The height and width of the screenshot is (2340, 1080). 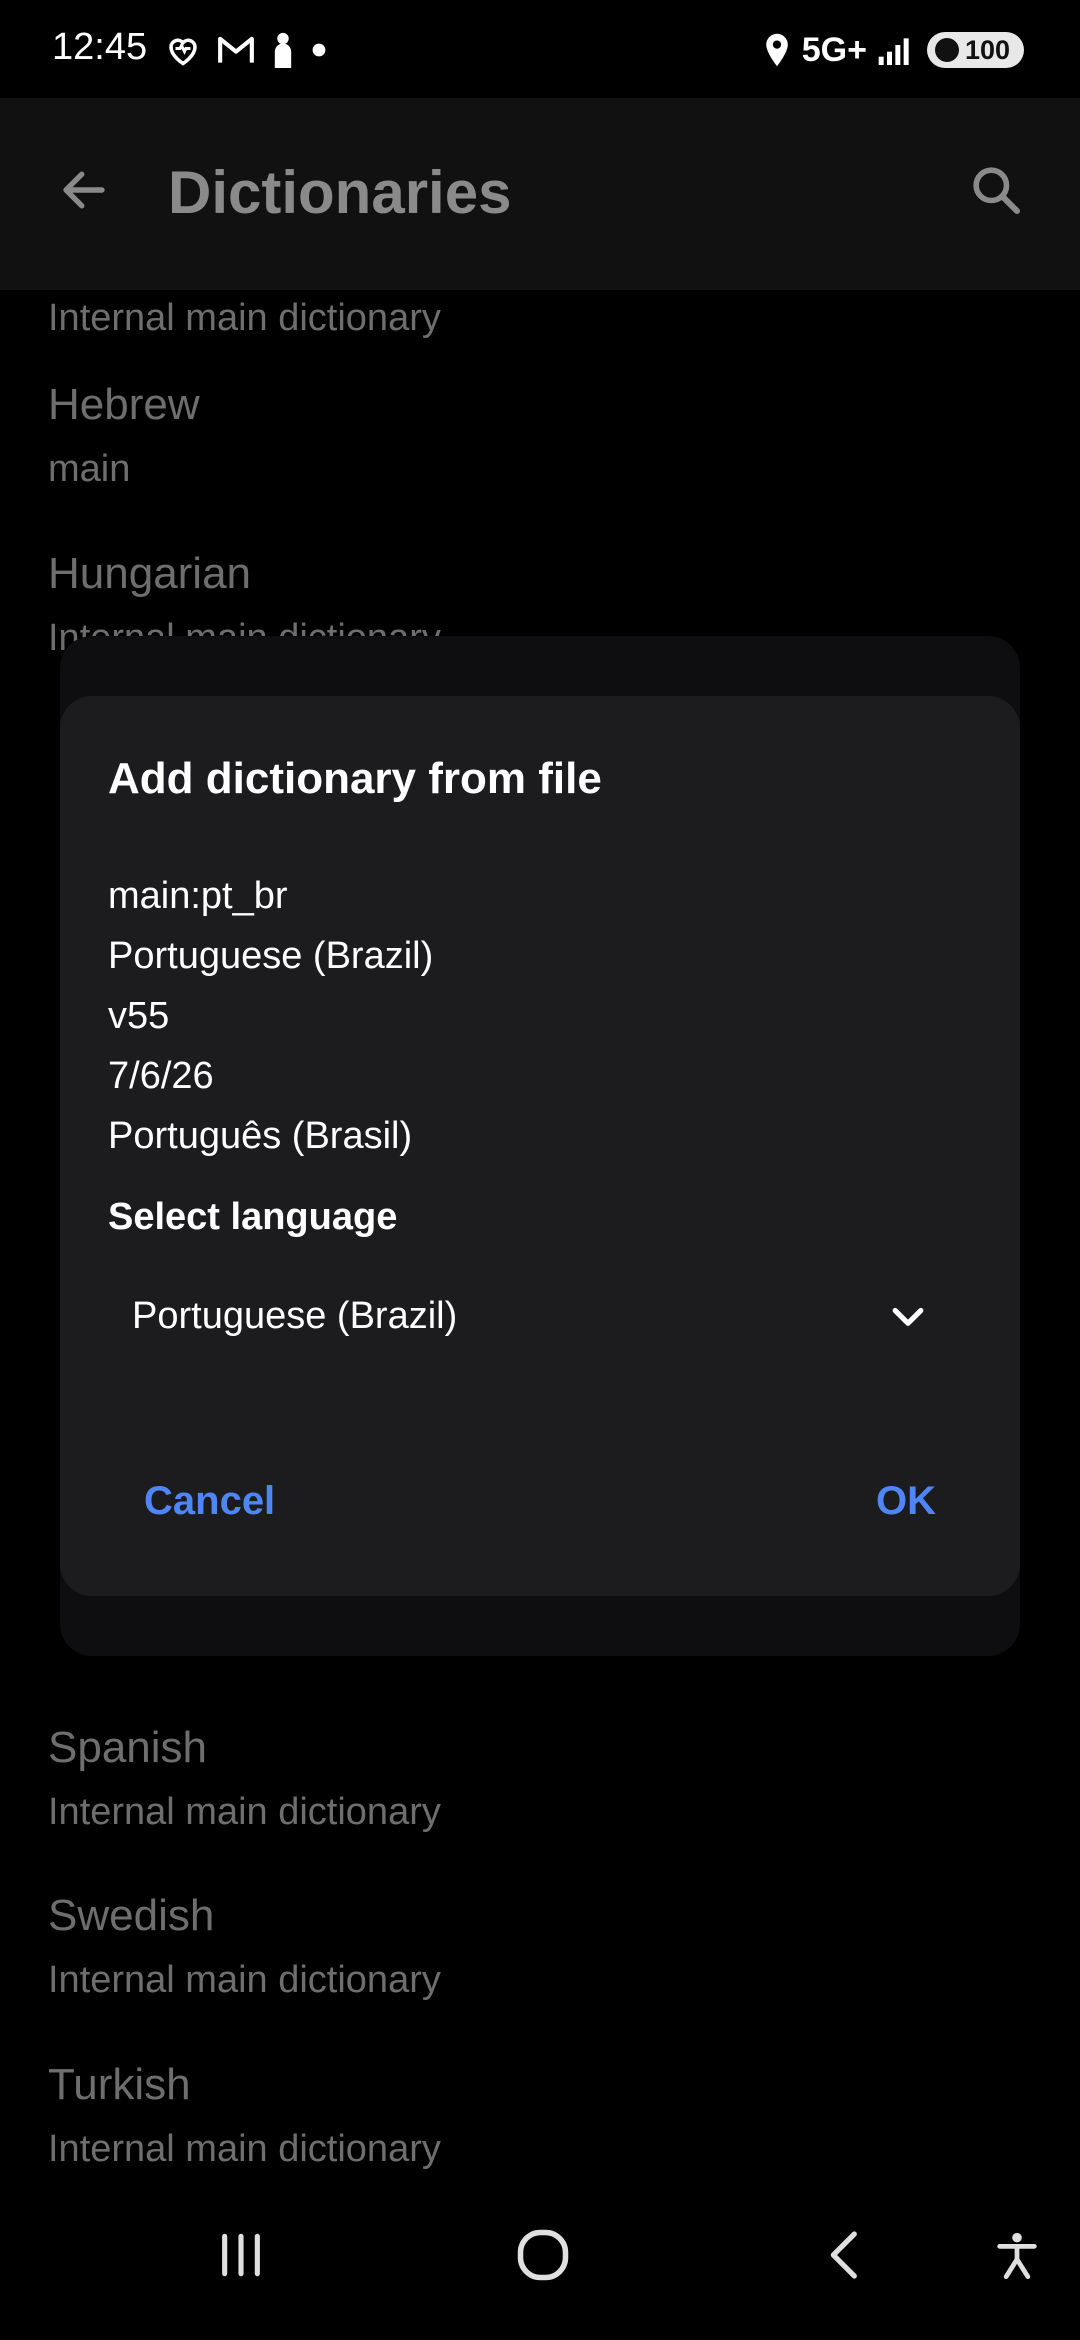 I want to click on battery-indicator: 100, so click(x=975, y=50).